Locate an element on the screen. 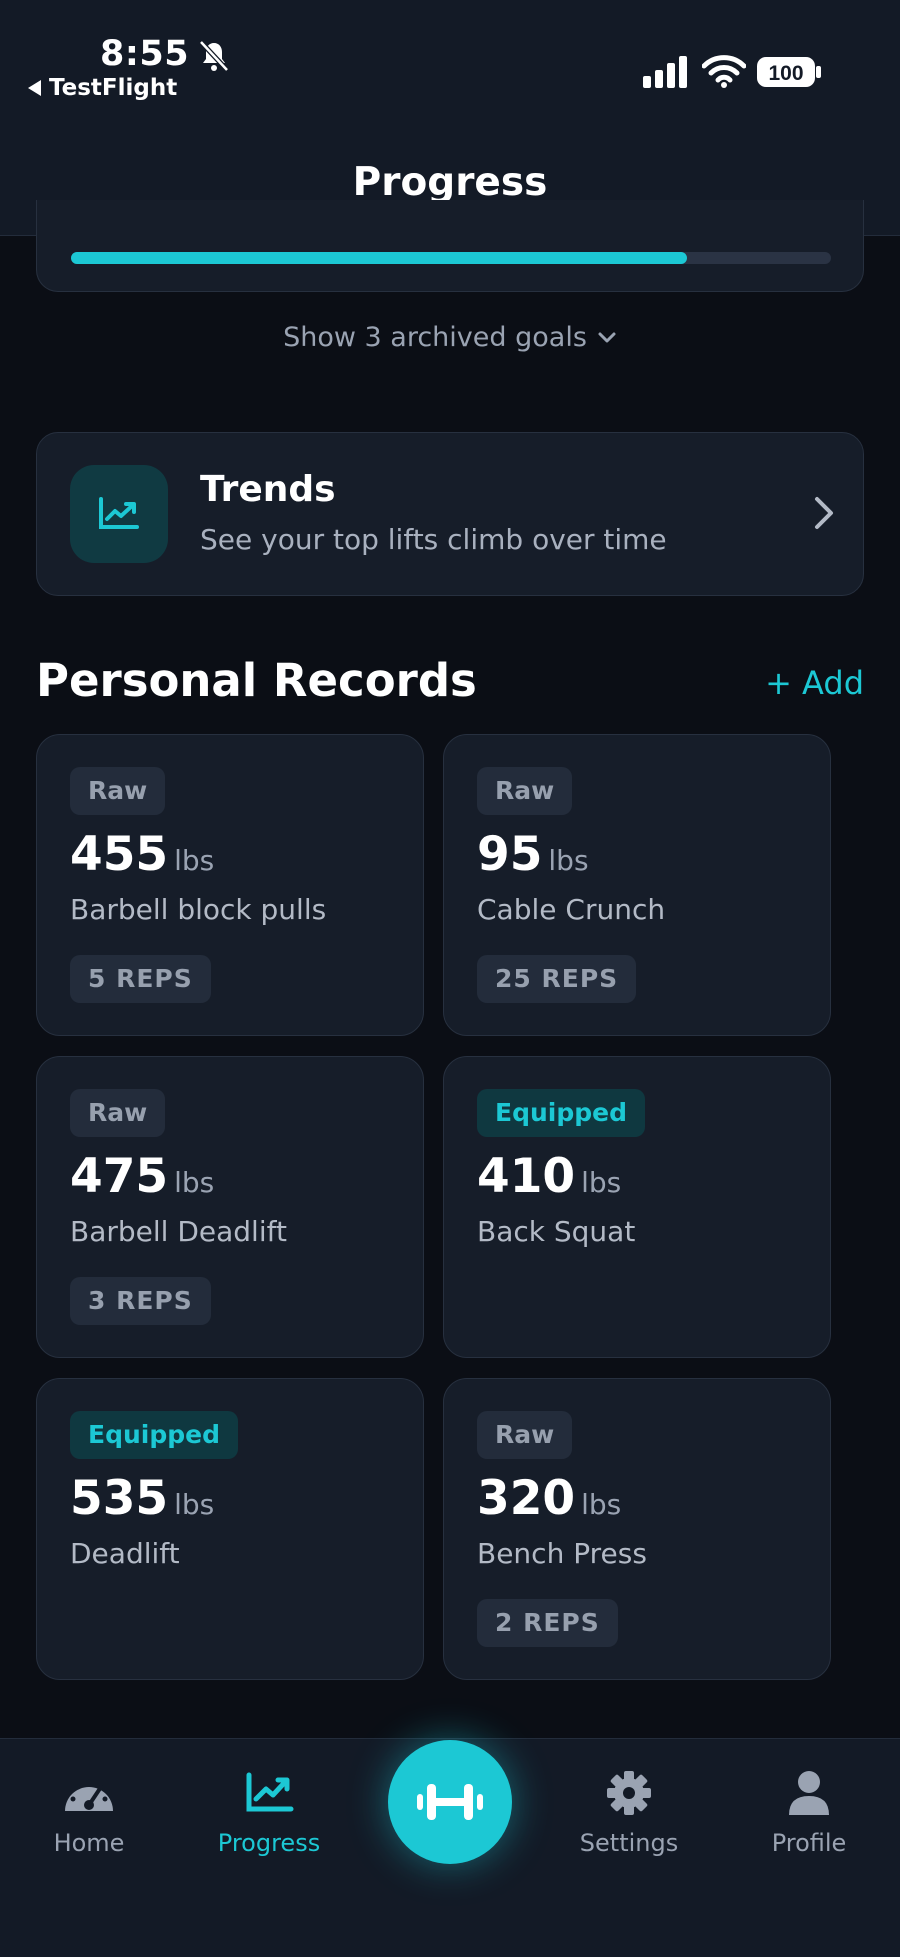 This screenshot has width=900, height=1957. trends-title: Trends is located at coordinates (268, 489).